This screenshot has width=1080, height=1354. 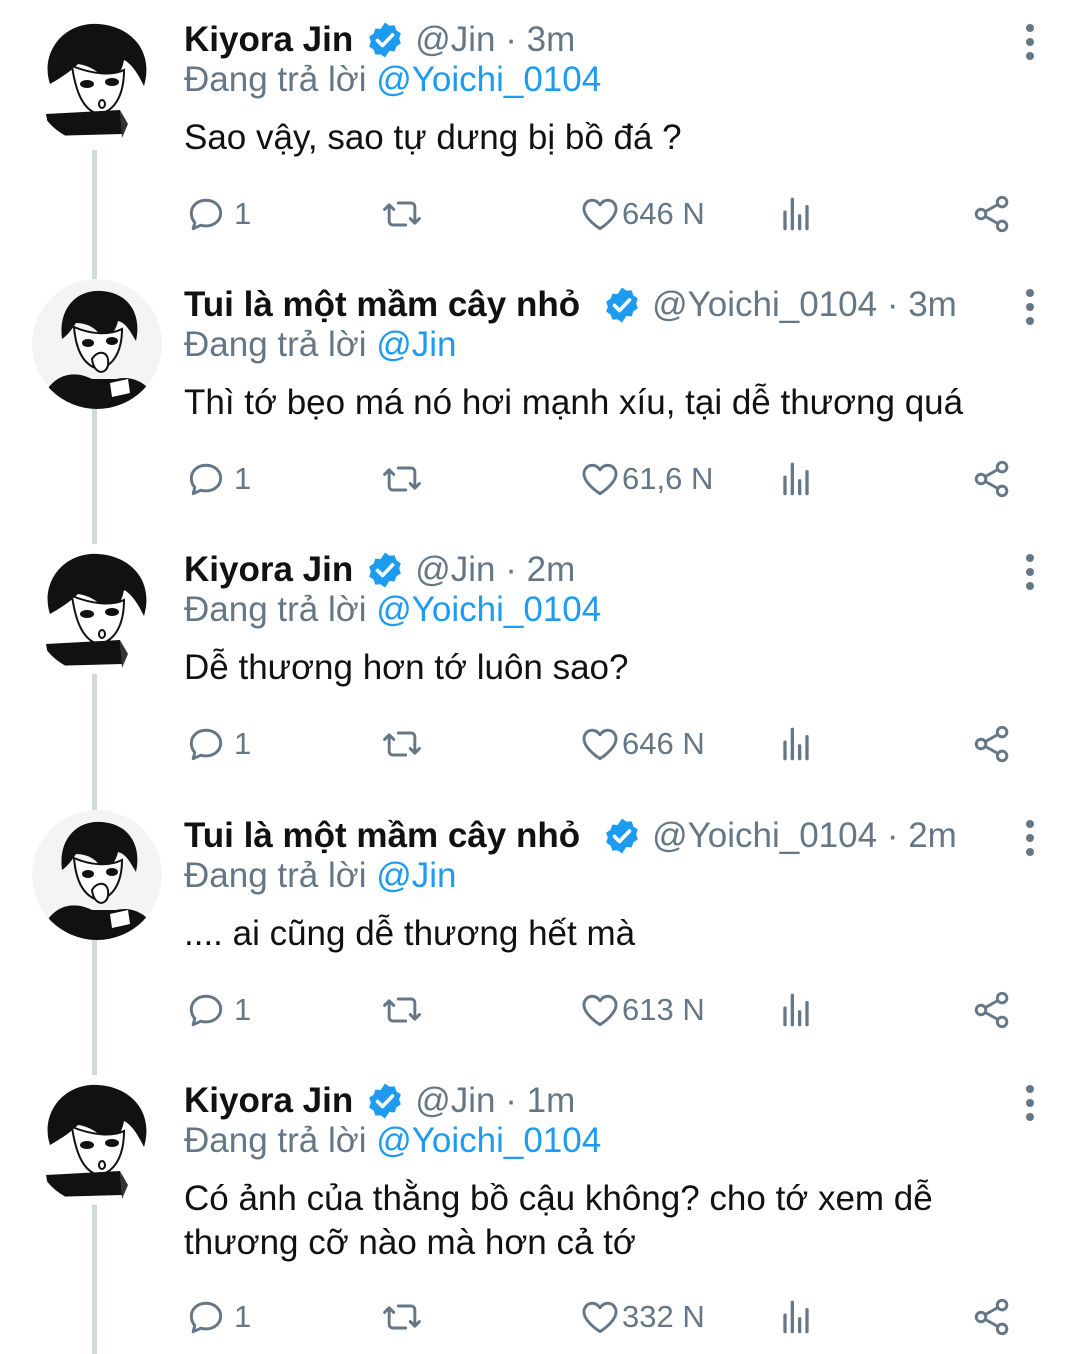 I want to click on views-icon, so click(x=796, y=1010).